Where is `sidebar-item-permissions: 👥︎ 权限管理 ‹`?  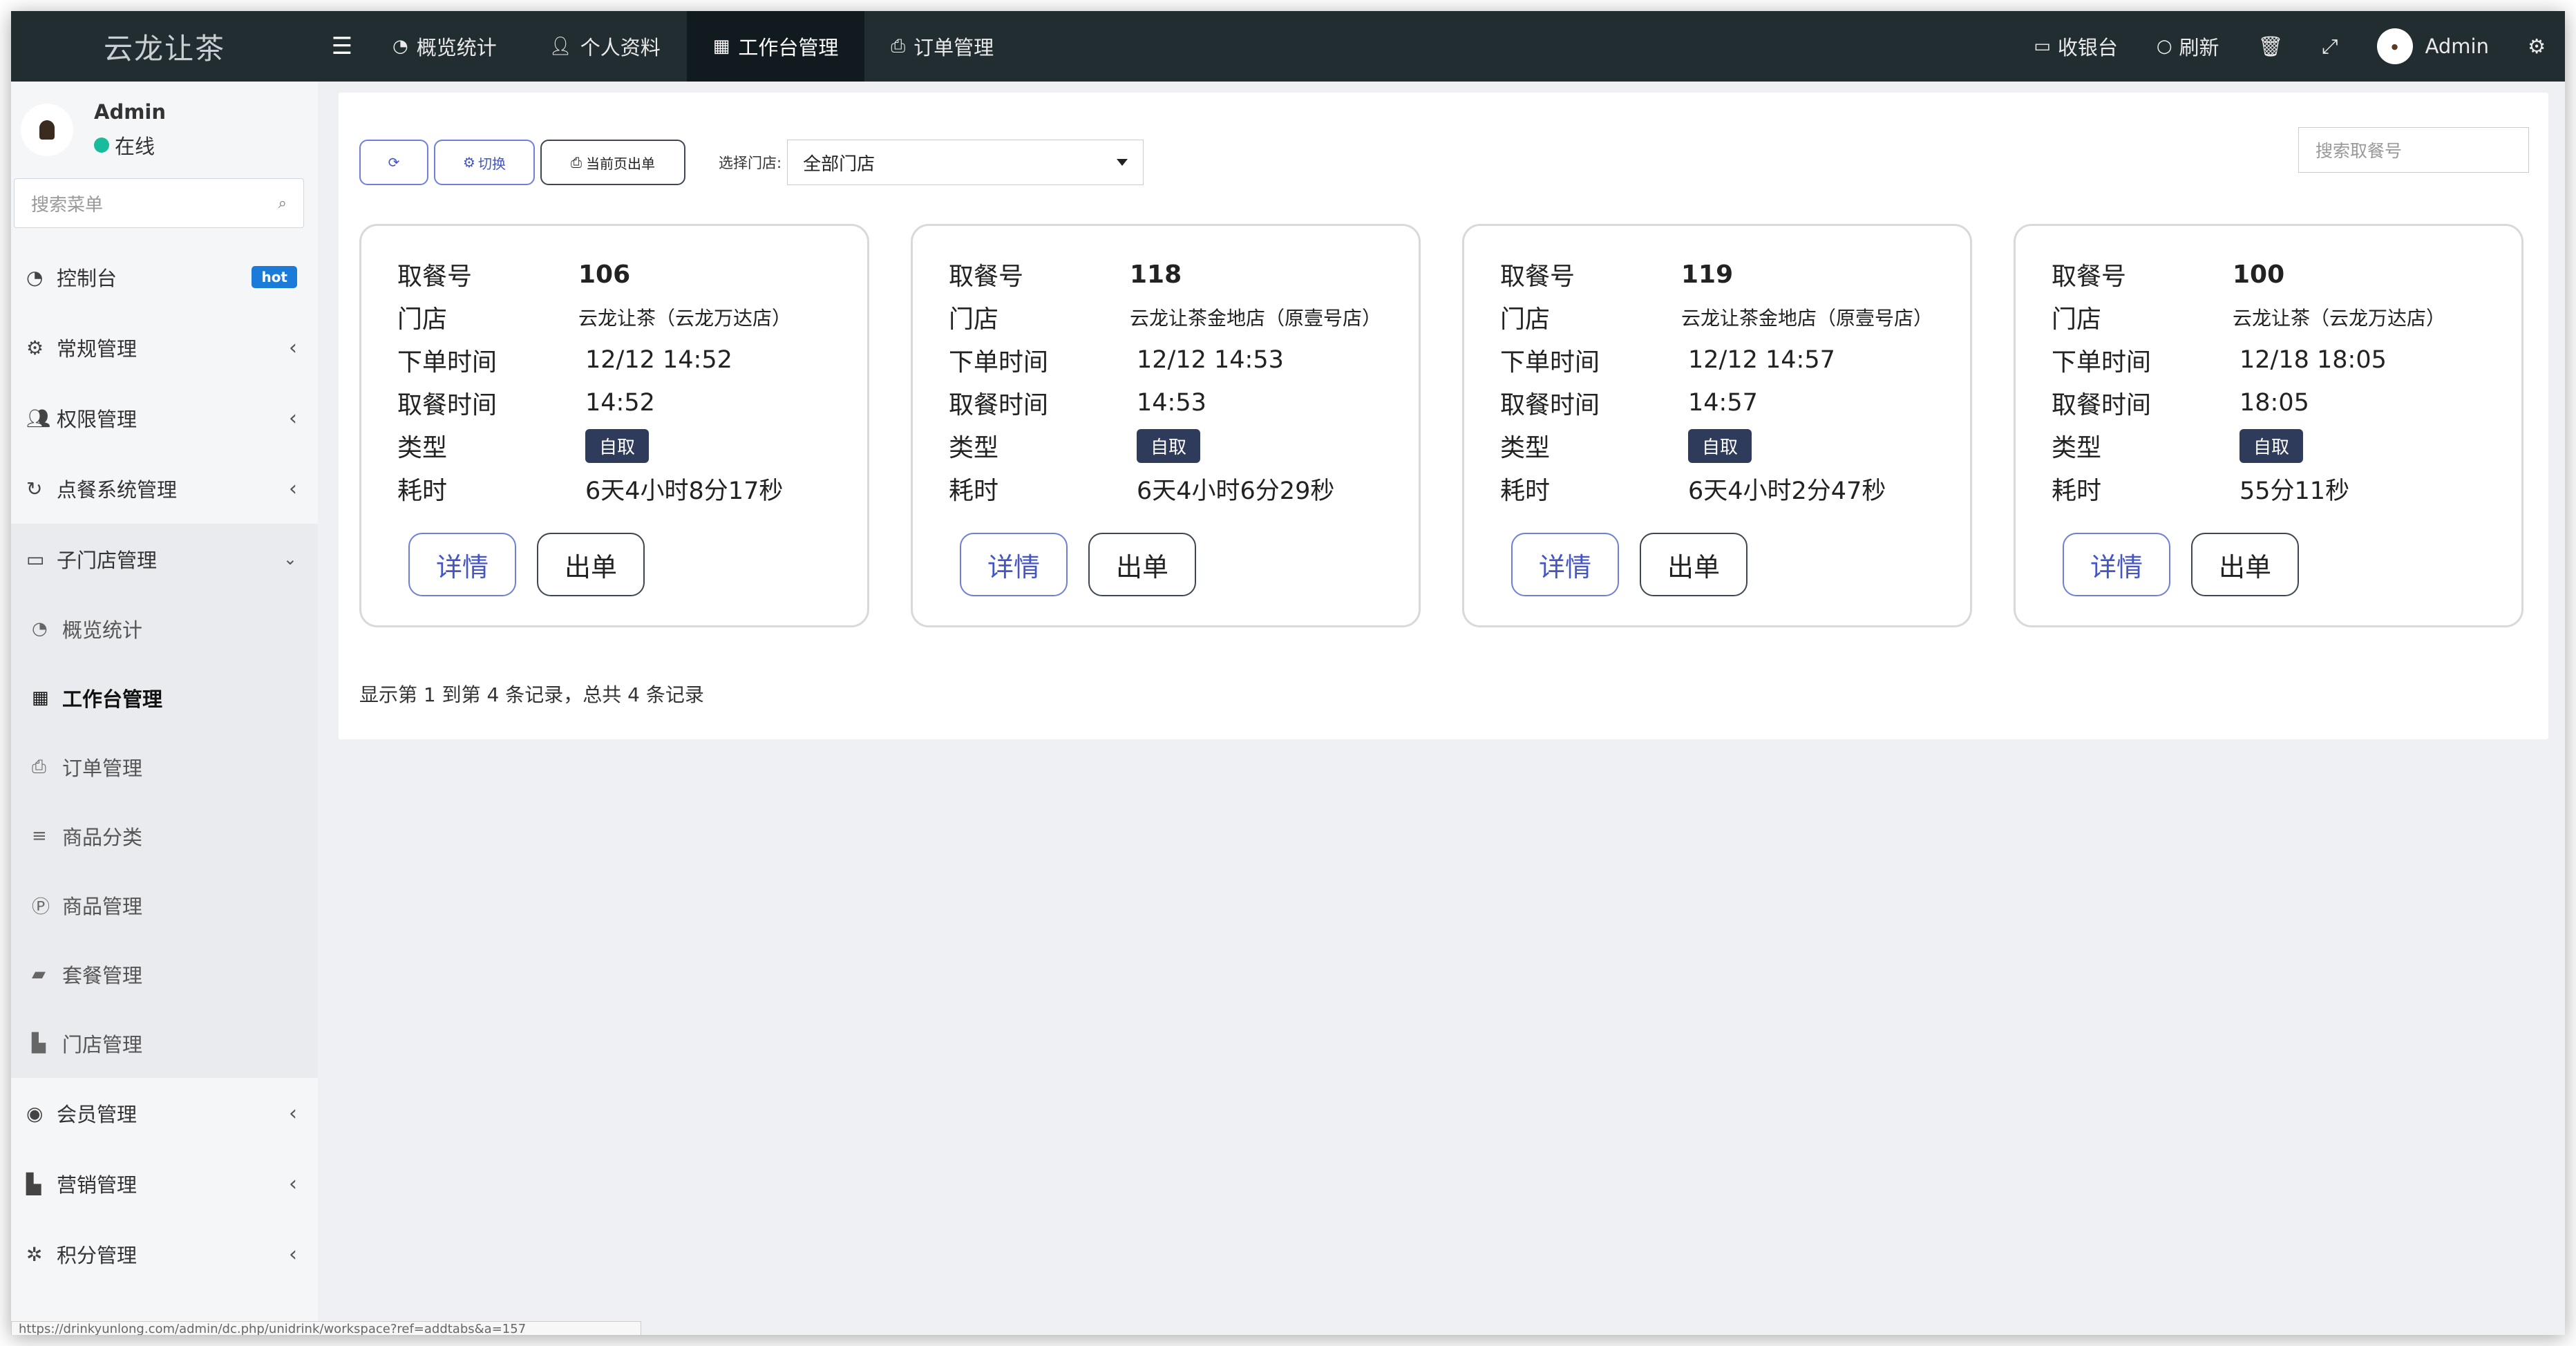 sidebar-item-permissions: 👥︎ 权限管理 ‹ is located at coordinates (164, 418).